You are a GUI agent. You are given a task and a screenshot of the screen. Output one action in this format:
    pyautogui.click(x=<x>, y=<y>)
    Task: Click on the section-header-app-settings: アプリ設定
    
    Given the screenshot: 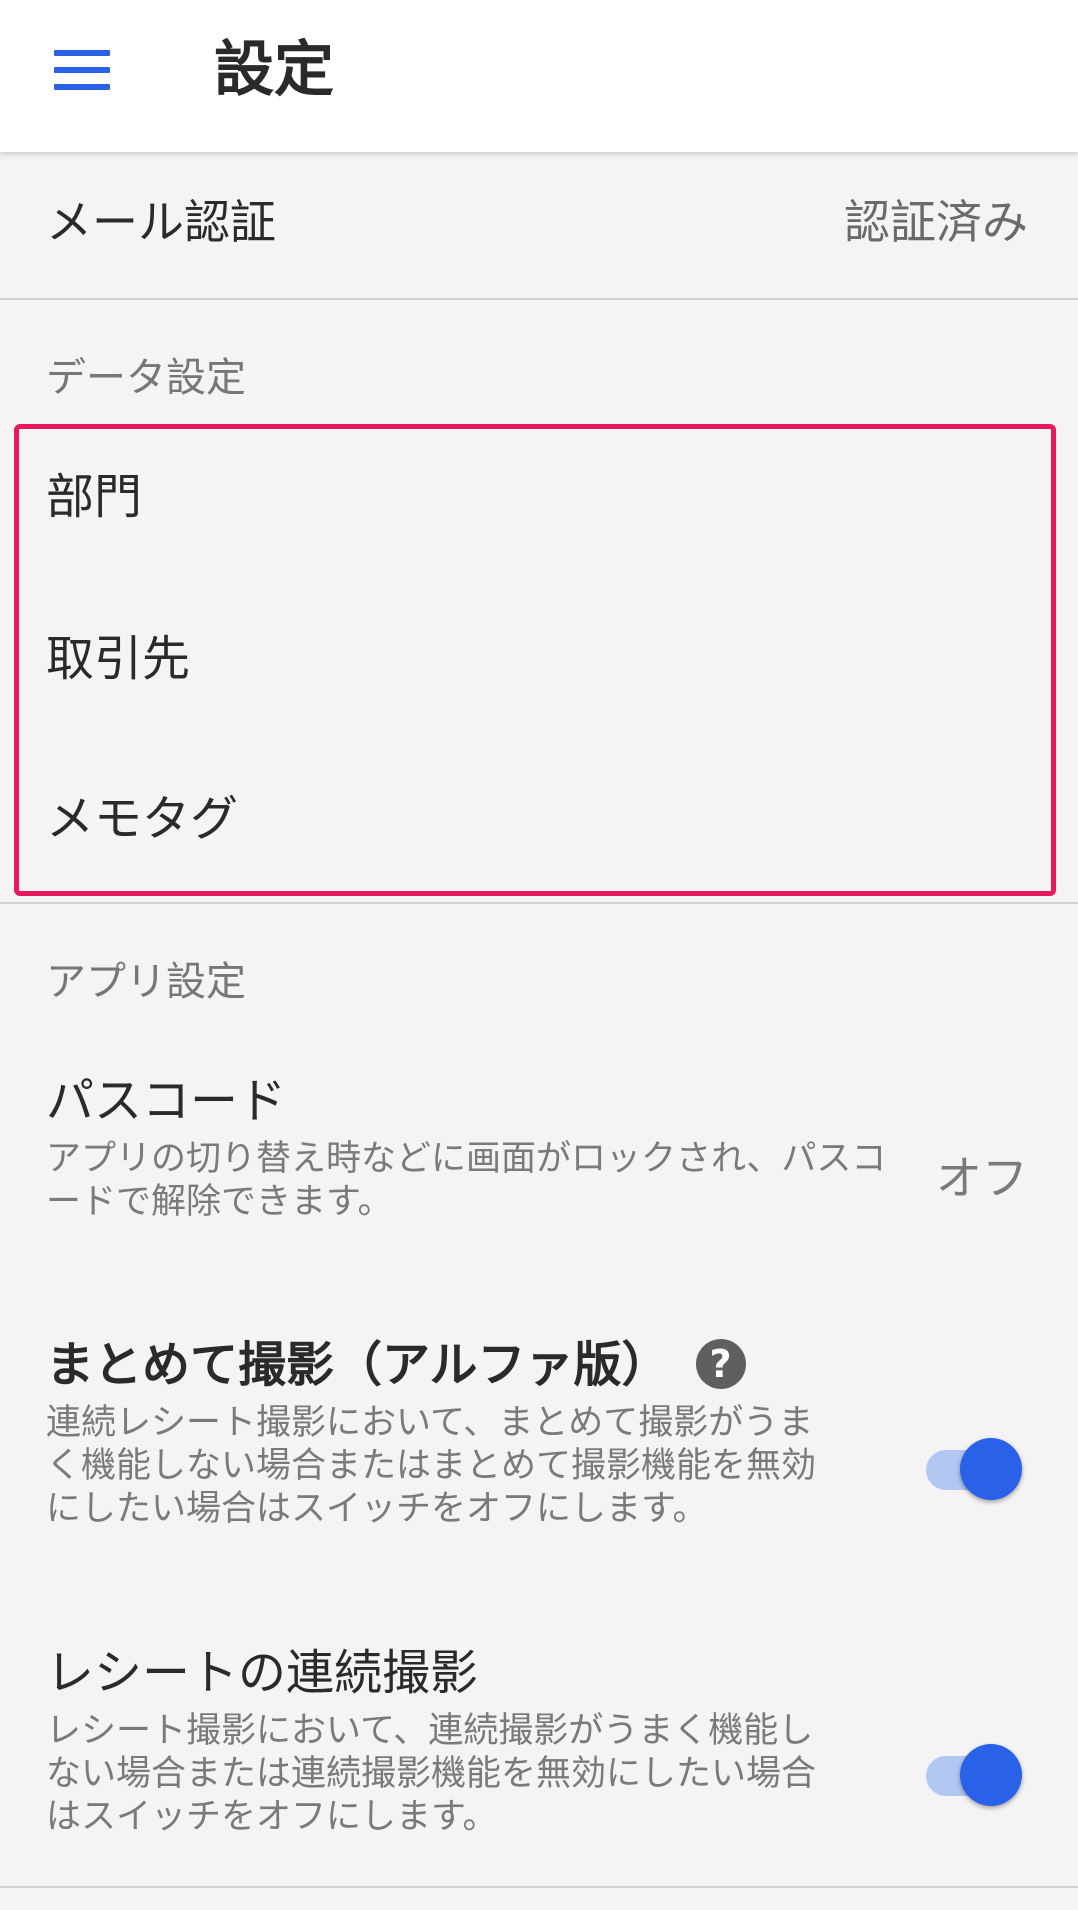 What is the action you would take?
    pyautogui.click(x=146, y=982)
    